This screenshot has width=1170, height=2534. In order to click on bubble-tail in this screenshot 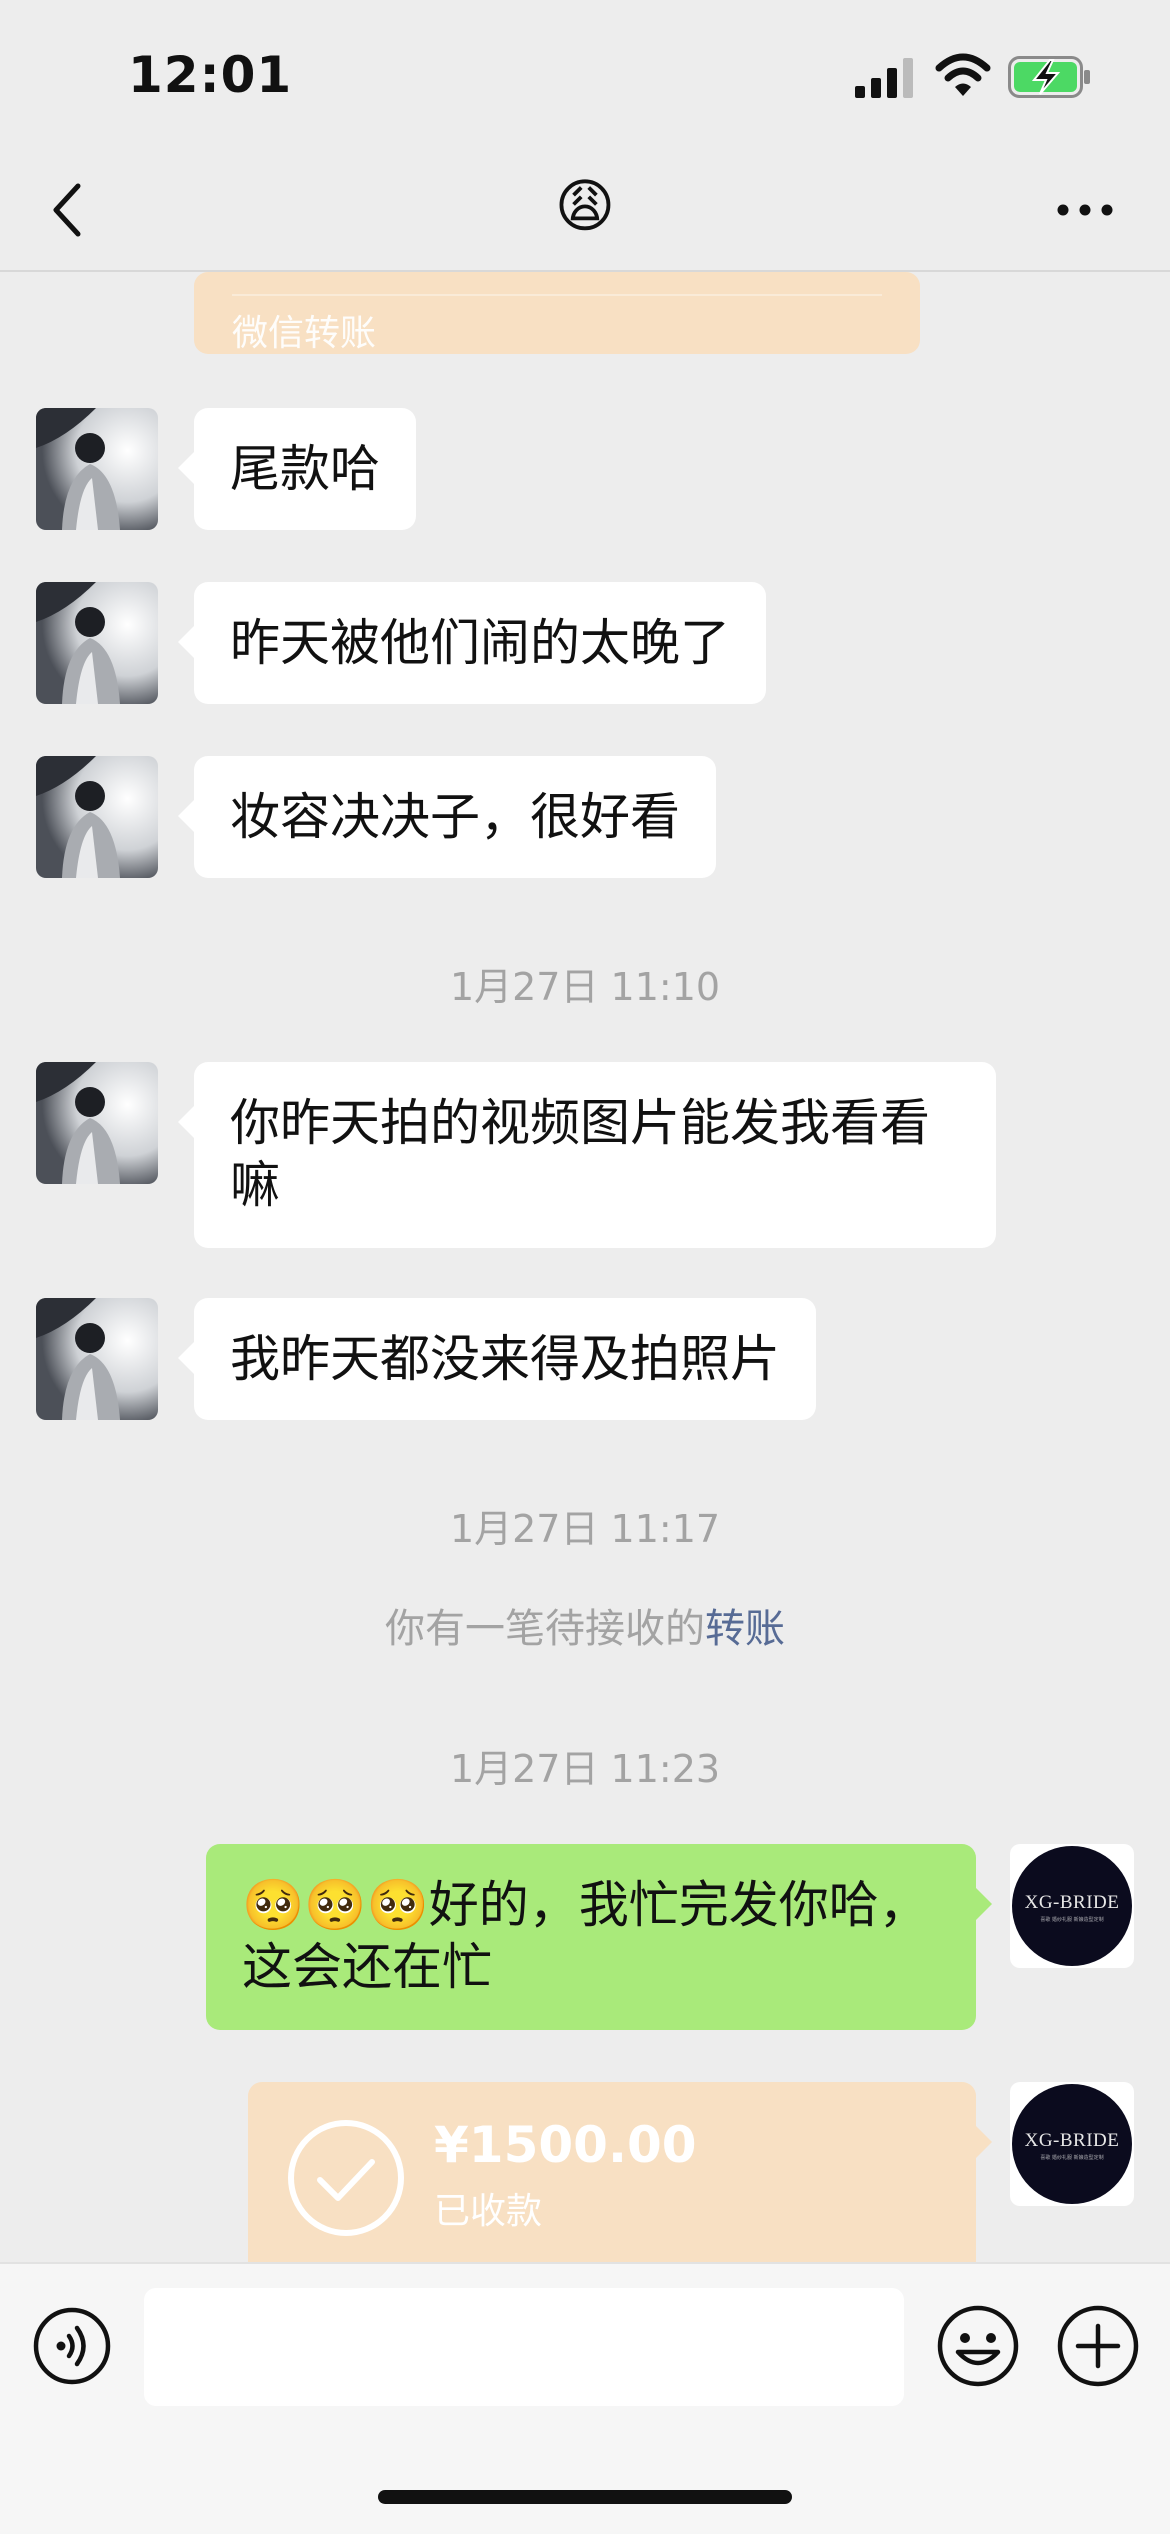, I will do `click(984, 2142)`.